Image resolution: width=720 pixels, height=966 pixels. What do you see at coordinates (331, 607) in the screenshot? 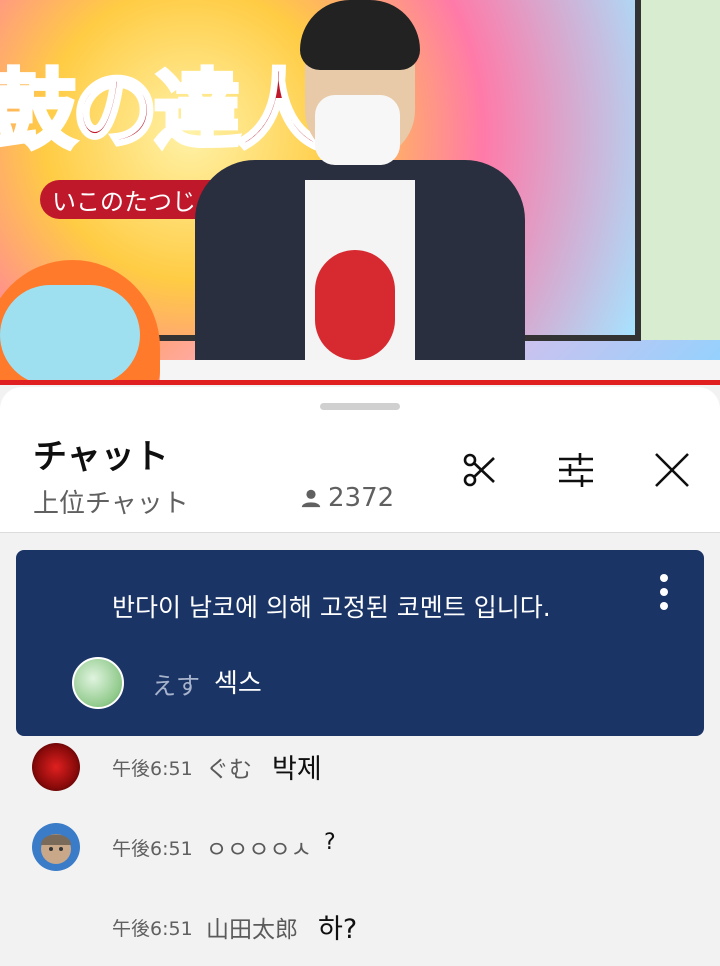
I see `pinned-banner-text: 반다이 남코에 의해 고정된 코멘트 입니다.` at bounding box center [331, 607].